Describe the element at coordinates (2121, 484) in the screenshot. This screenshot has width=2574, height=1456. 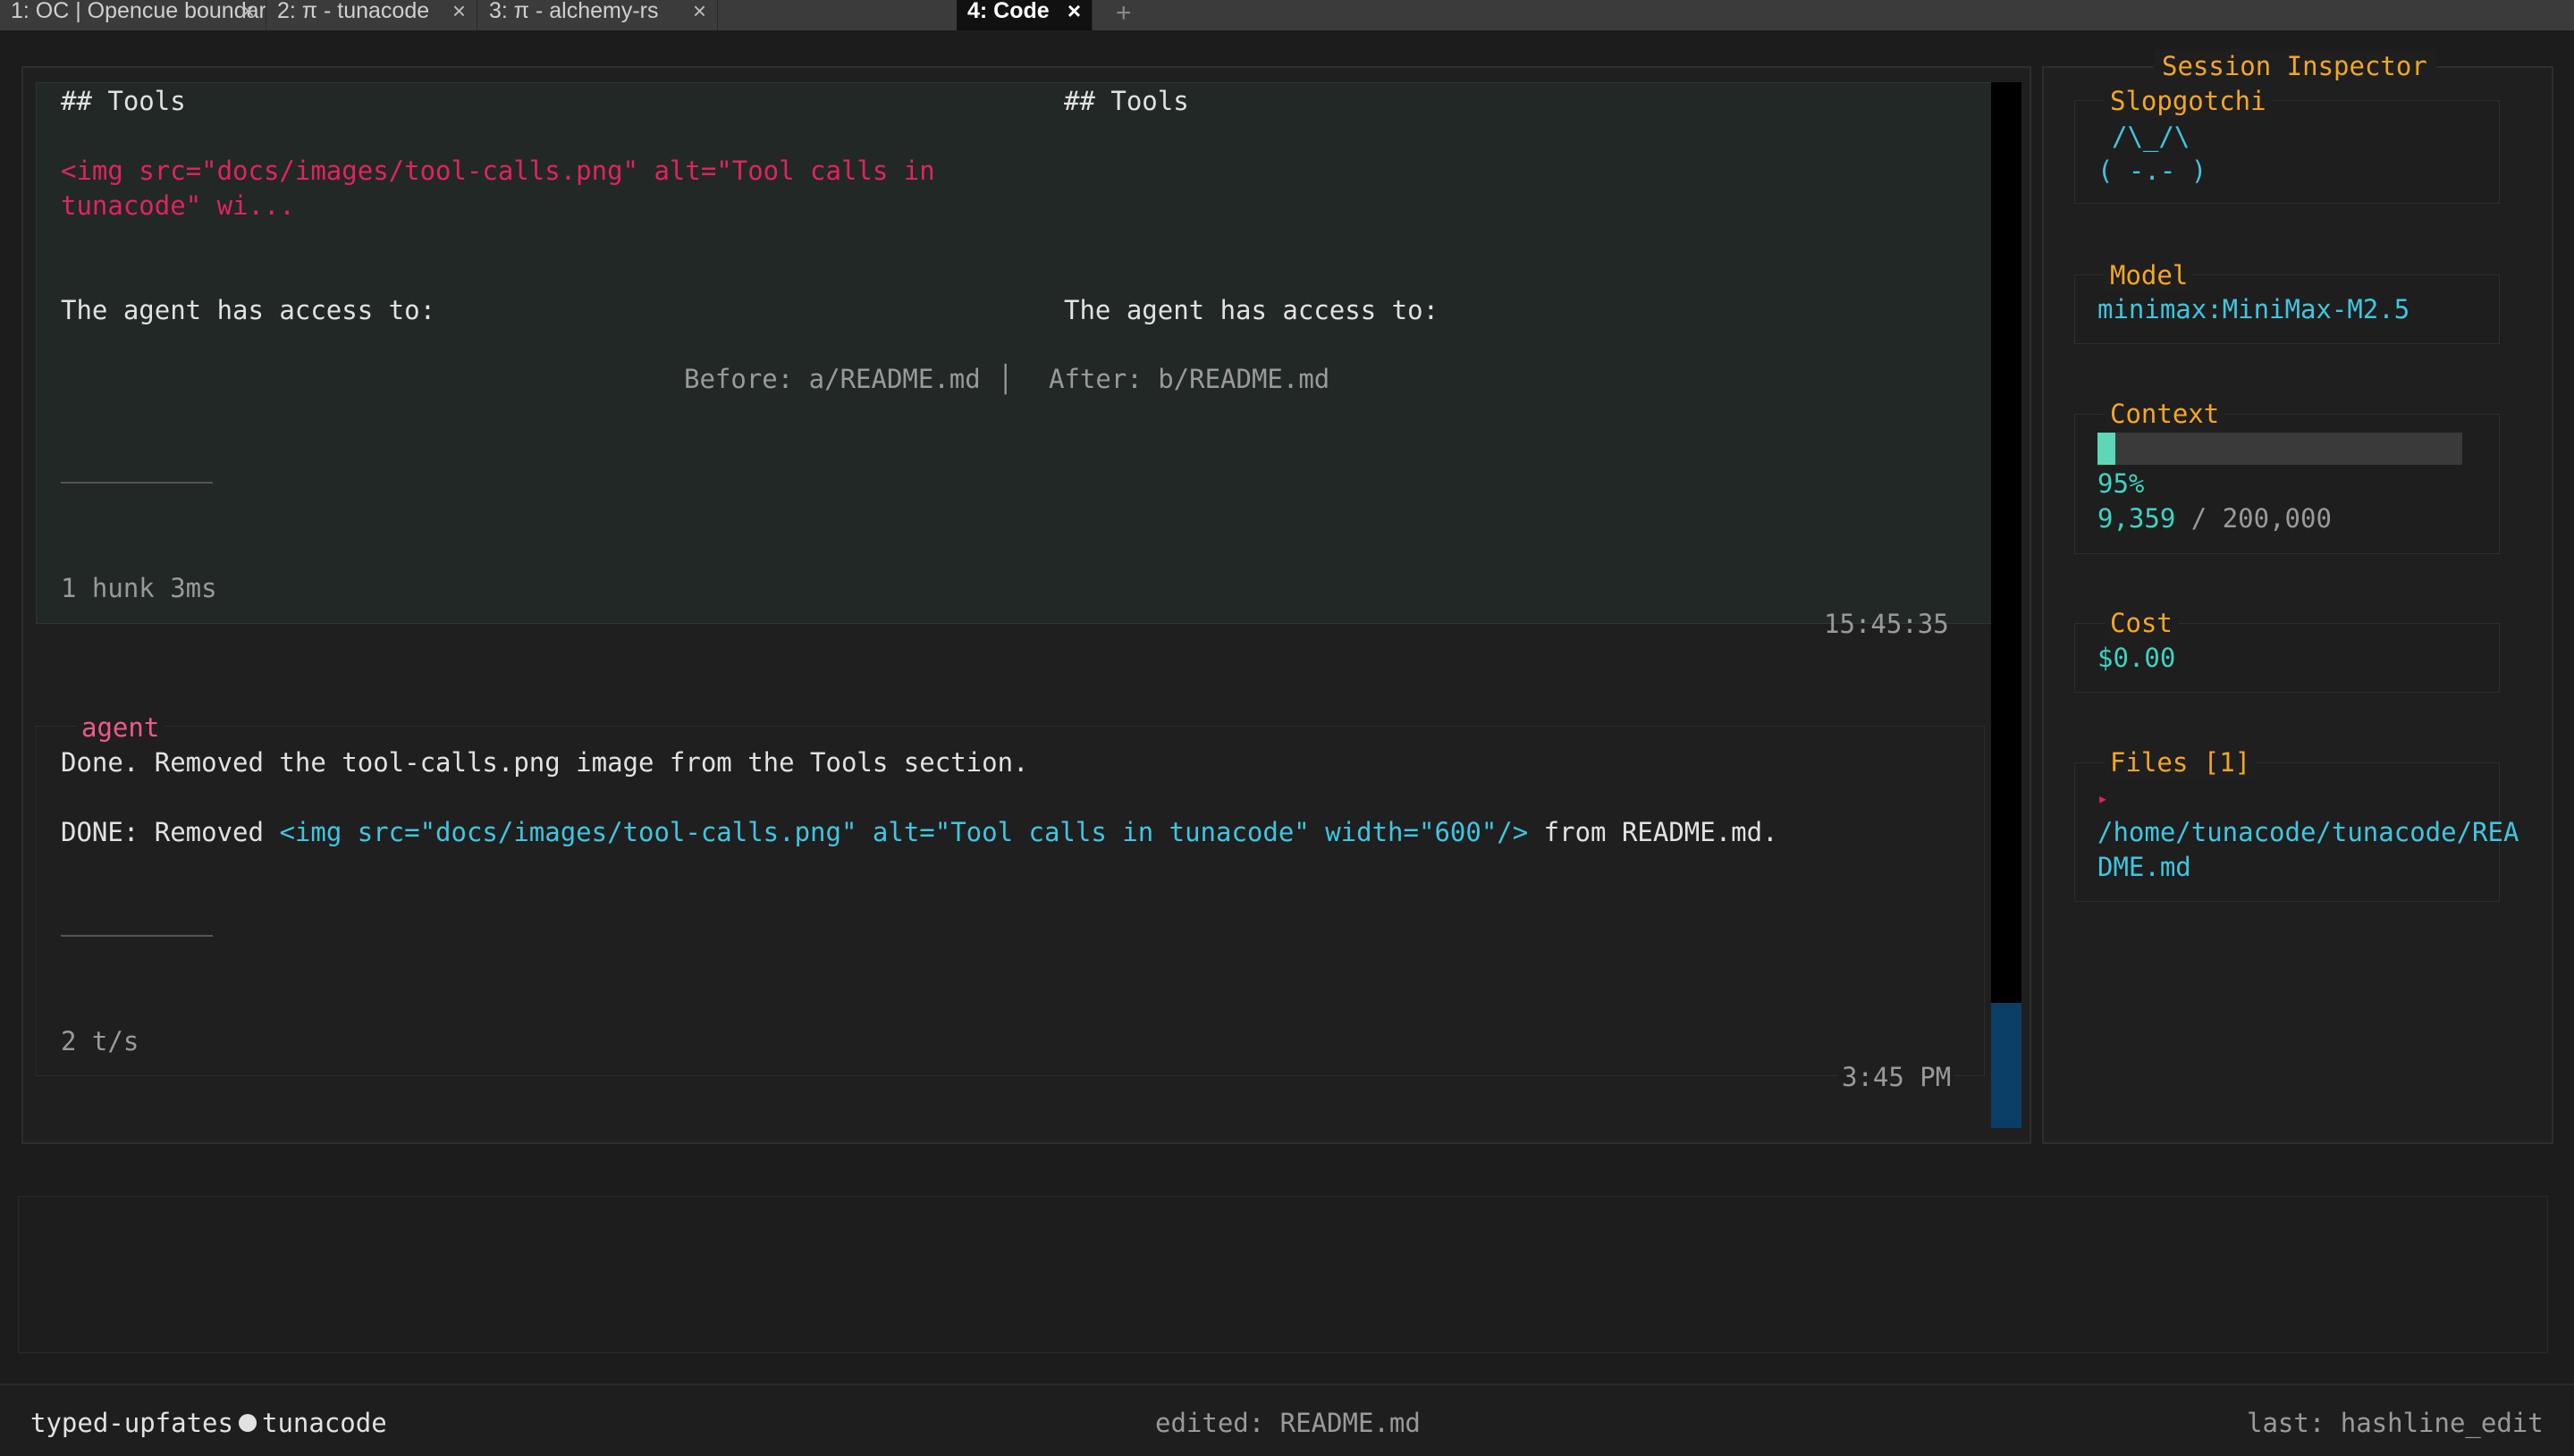
I see `context-percent: 95%` at that location.